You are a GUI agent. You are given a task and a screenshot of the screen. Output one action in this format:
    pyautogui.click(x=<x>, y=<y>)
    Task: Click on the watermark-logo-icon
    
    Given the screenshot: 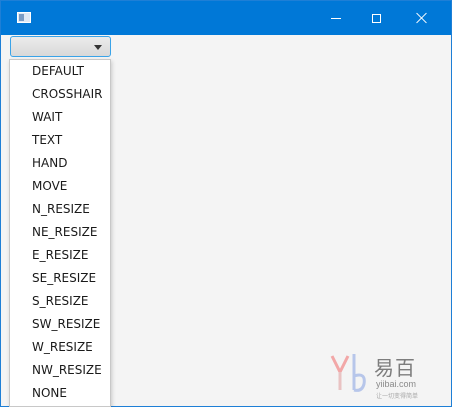 What is the action you would take?
    pyautogui.click(x=348, y=373)
    